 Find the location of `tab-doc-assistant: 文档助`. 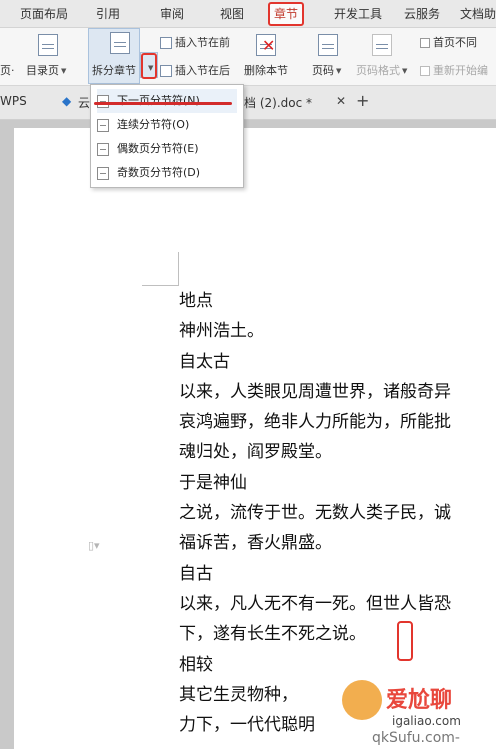

tab-doc-assistant: 文档助 is located at coordinates (478, 14).